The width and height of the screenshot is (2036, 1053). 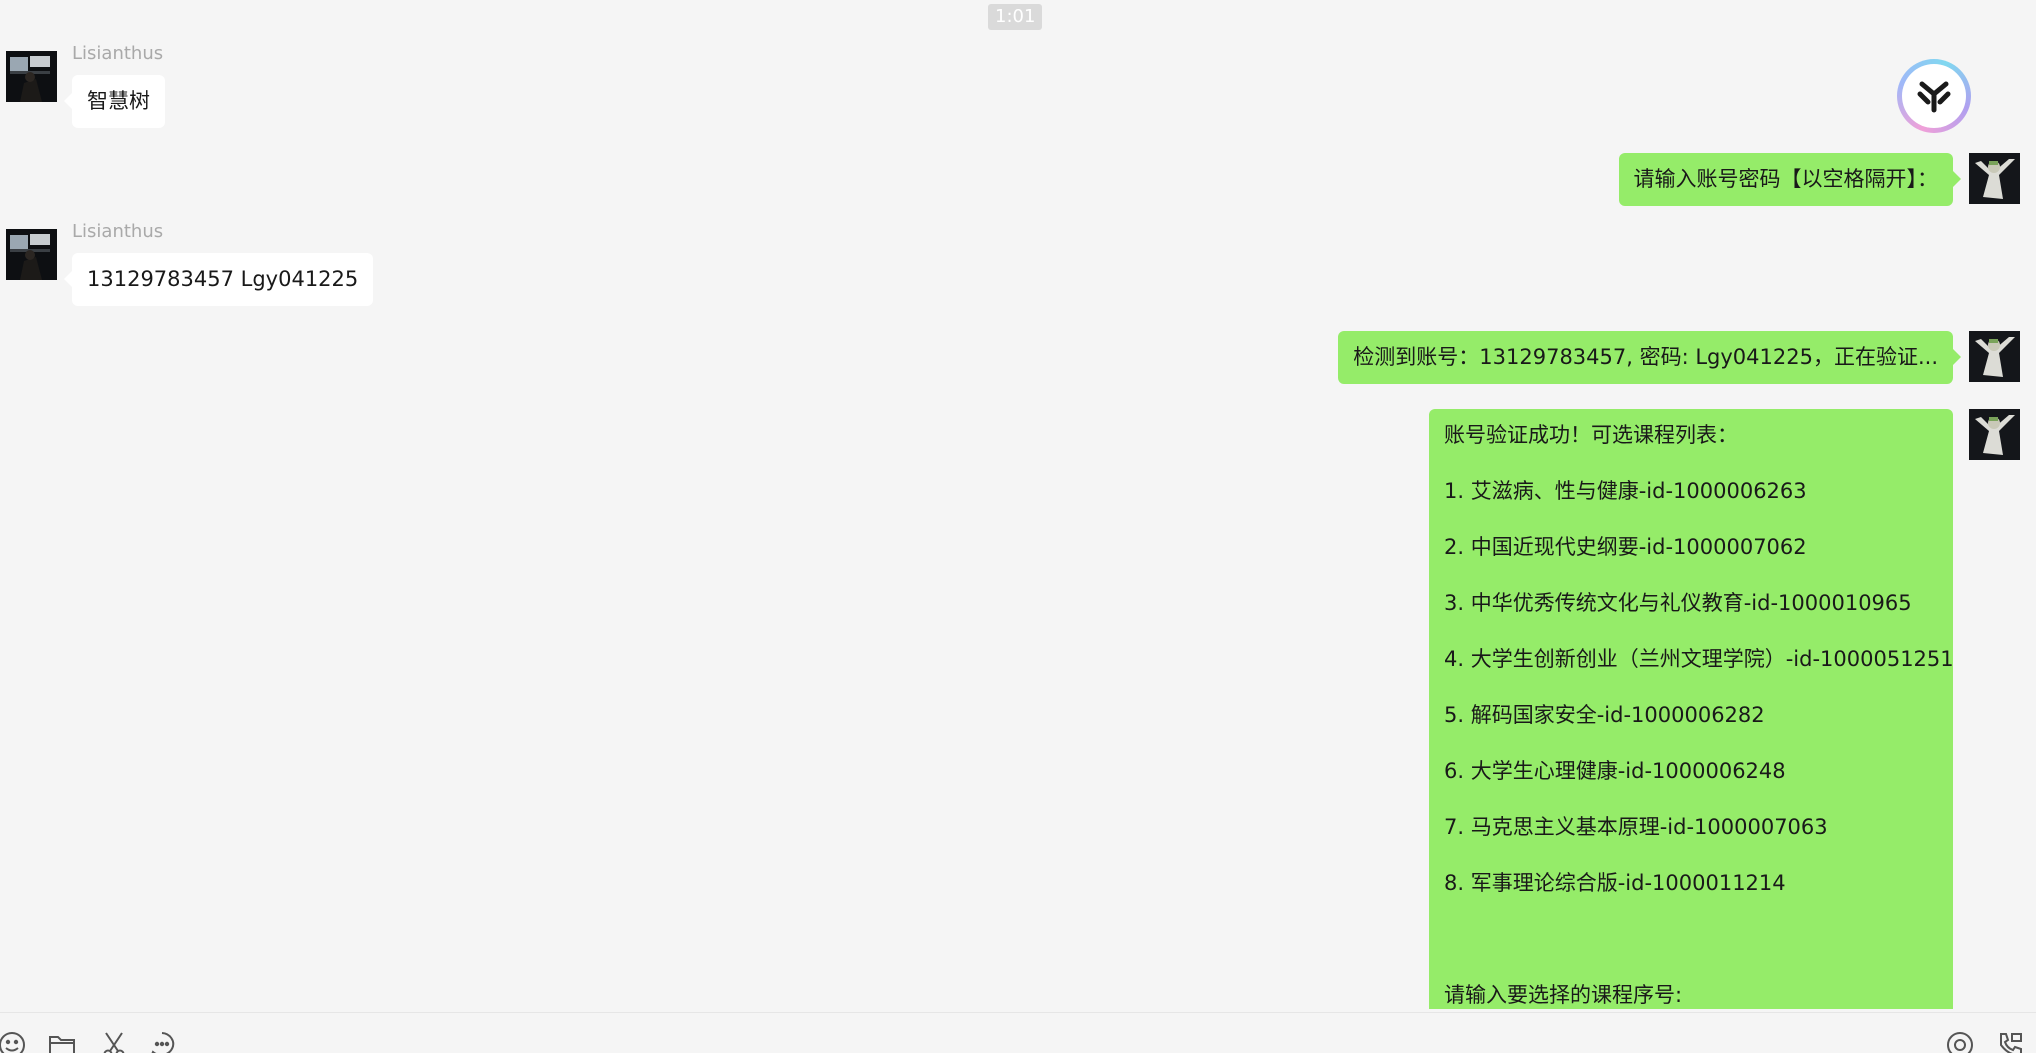 What do you see at coordinates (1636, 827) in the screenshot?
I see `course-item: 7. 马克思主义基本原理-id-1000007063` at bounding box center [1636, 827].